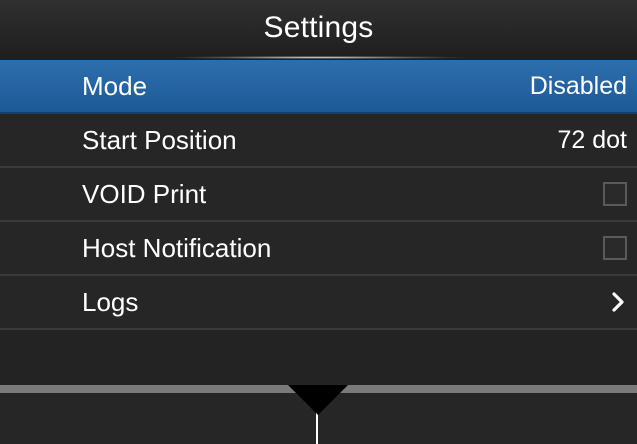  Describe the element at coordinates (318, 303) in the screenshot. I see `setting-row-logs: Logs` at that location.